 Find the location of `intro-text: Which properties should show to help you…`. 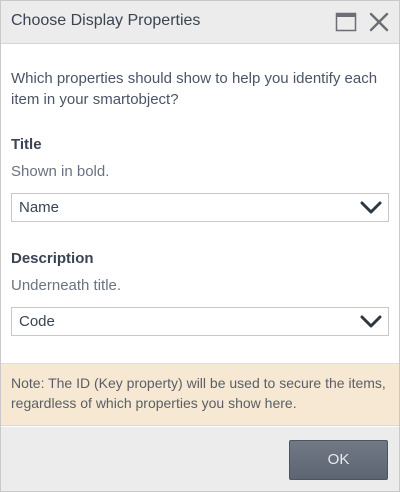

intro-text: Which properties should show to help you… is located at coordinates (194, 89).